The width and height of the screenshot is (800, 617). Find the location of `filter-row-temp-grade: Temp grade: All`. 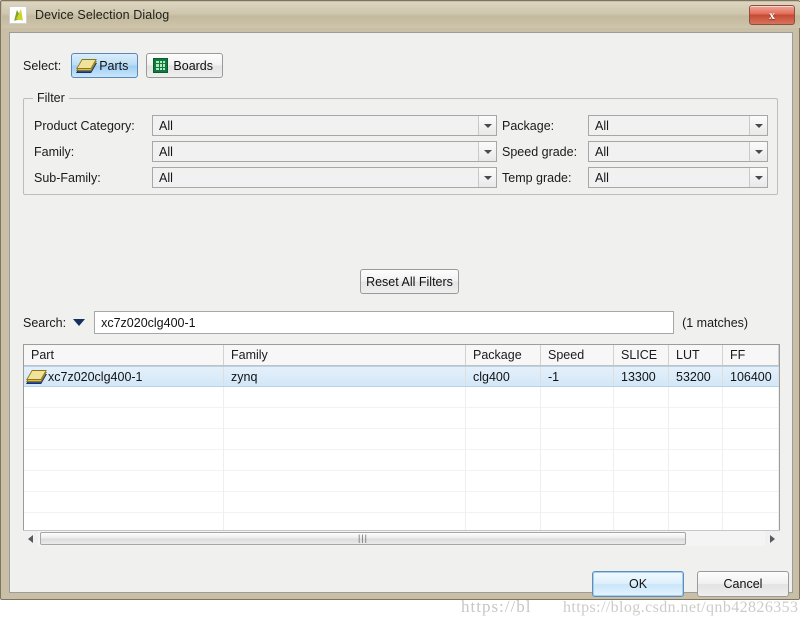

filter-row-temp-grade: Temp grade: All is located at coordinates (635, 177).